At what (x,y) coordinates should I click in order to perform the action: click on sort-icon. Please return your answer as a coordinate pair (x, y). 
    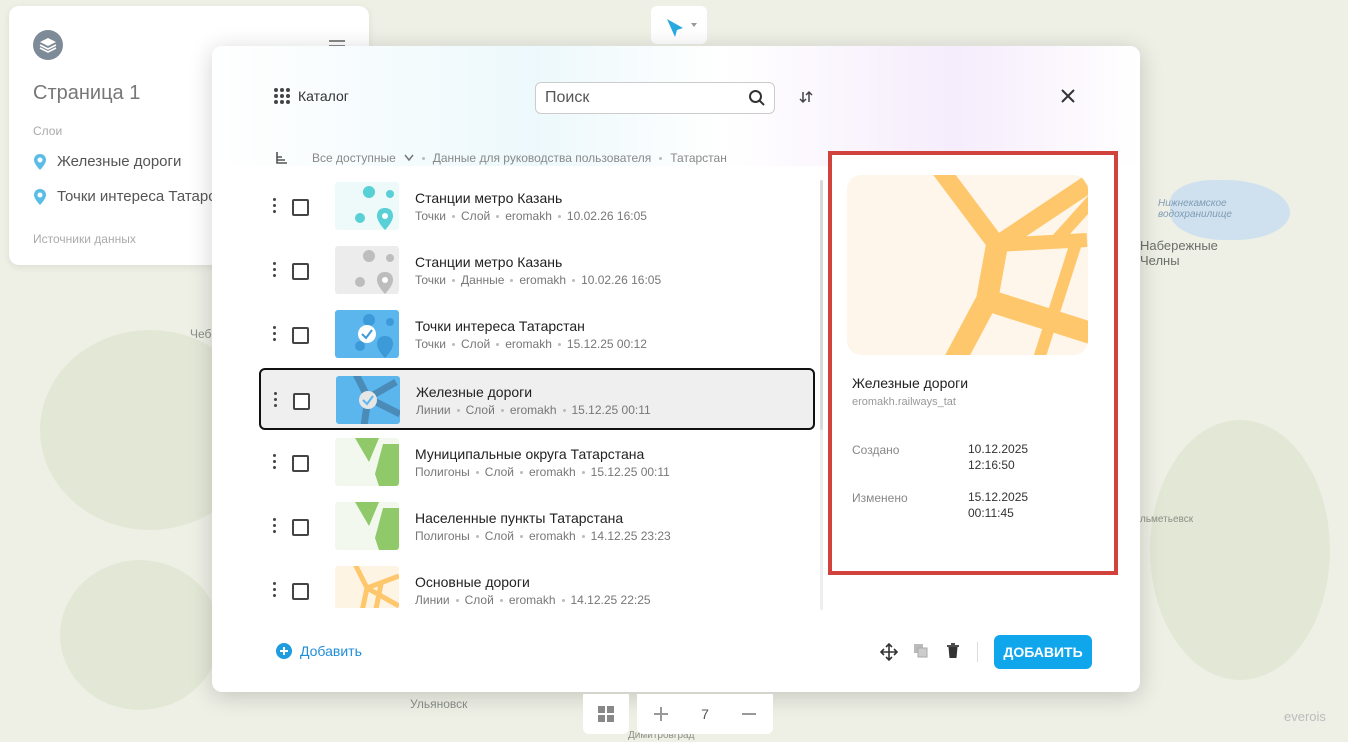
    Looking at the image, I should click on (806, 97).